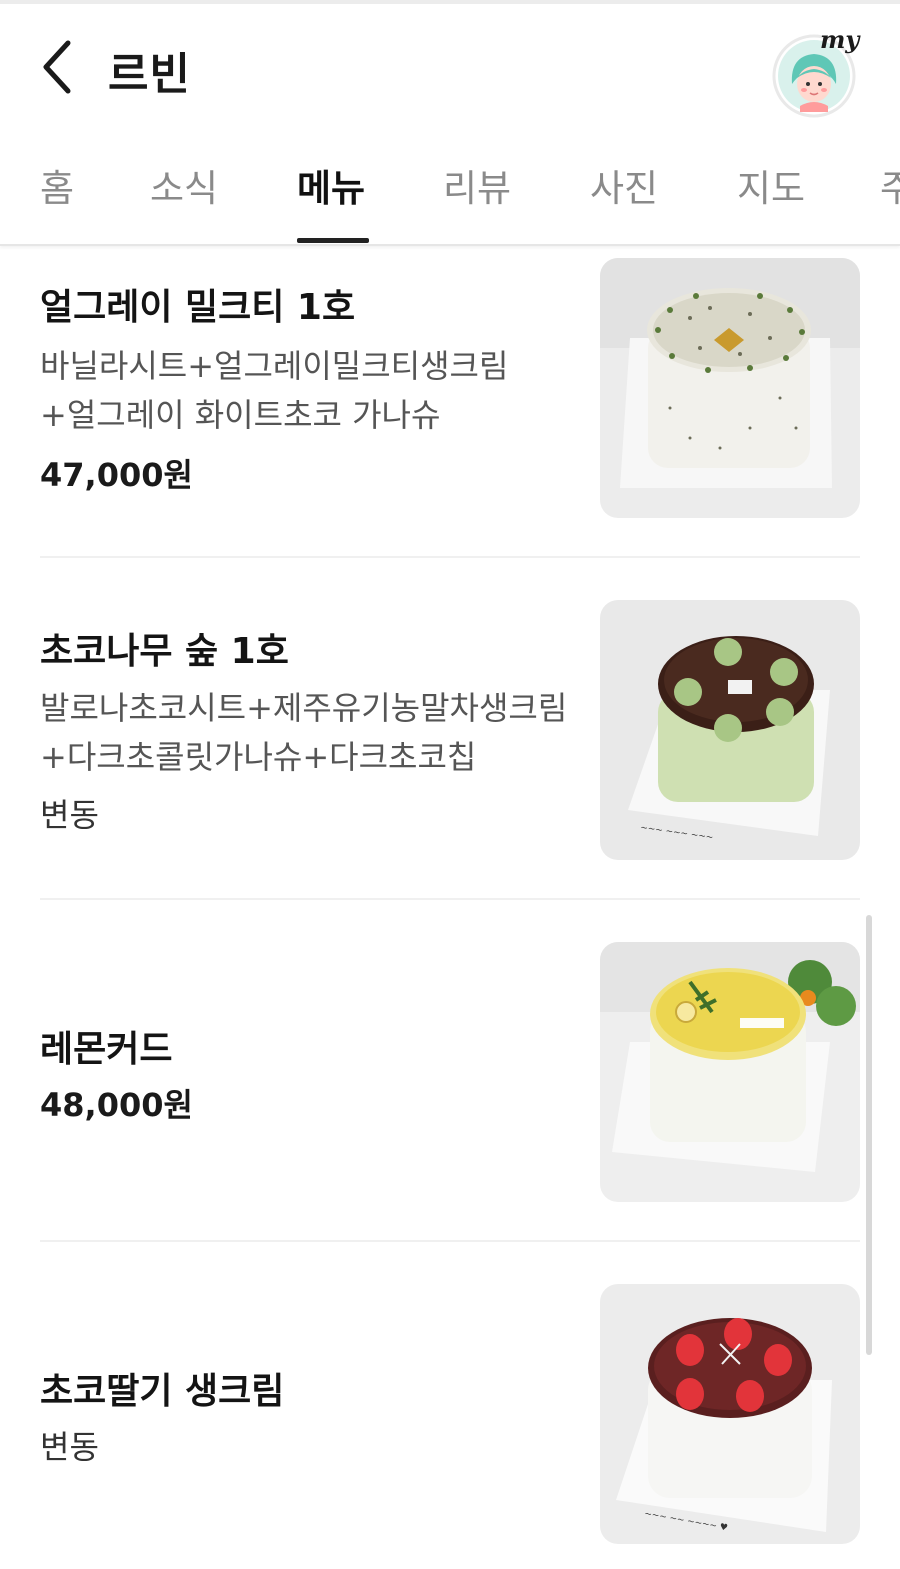 Image resolution: width=900 pixels, height=1569 pixels. I want to click on tab-reviews: 리뷰, so click(477, 185).